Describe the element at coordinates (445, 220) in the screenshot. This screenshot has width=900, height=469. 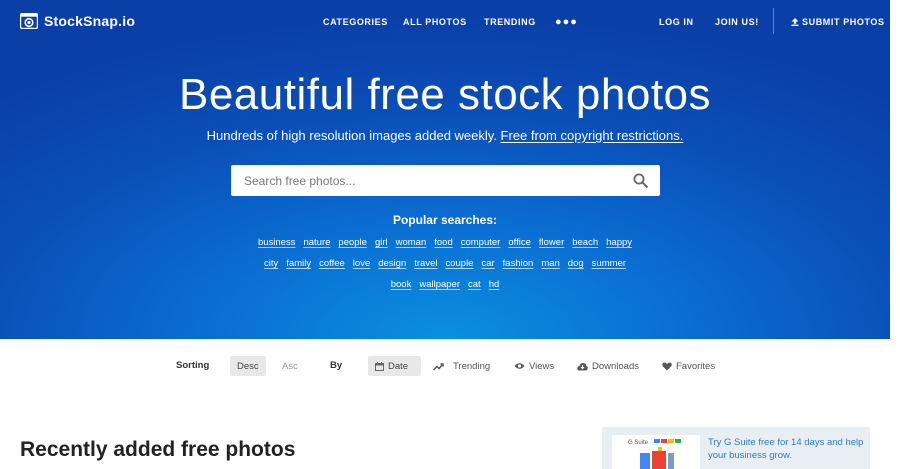
I see `popular-searches-title: Popular searches:` at that location.